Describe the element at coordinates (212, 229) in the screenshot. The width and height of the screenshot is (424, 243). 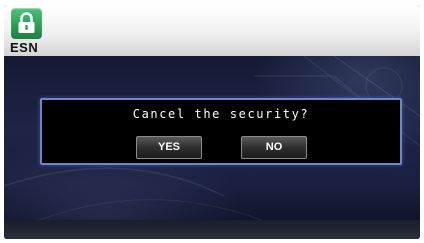
I see `bottom-strip` at that location.